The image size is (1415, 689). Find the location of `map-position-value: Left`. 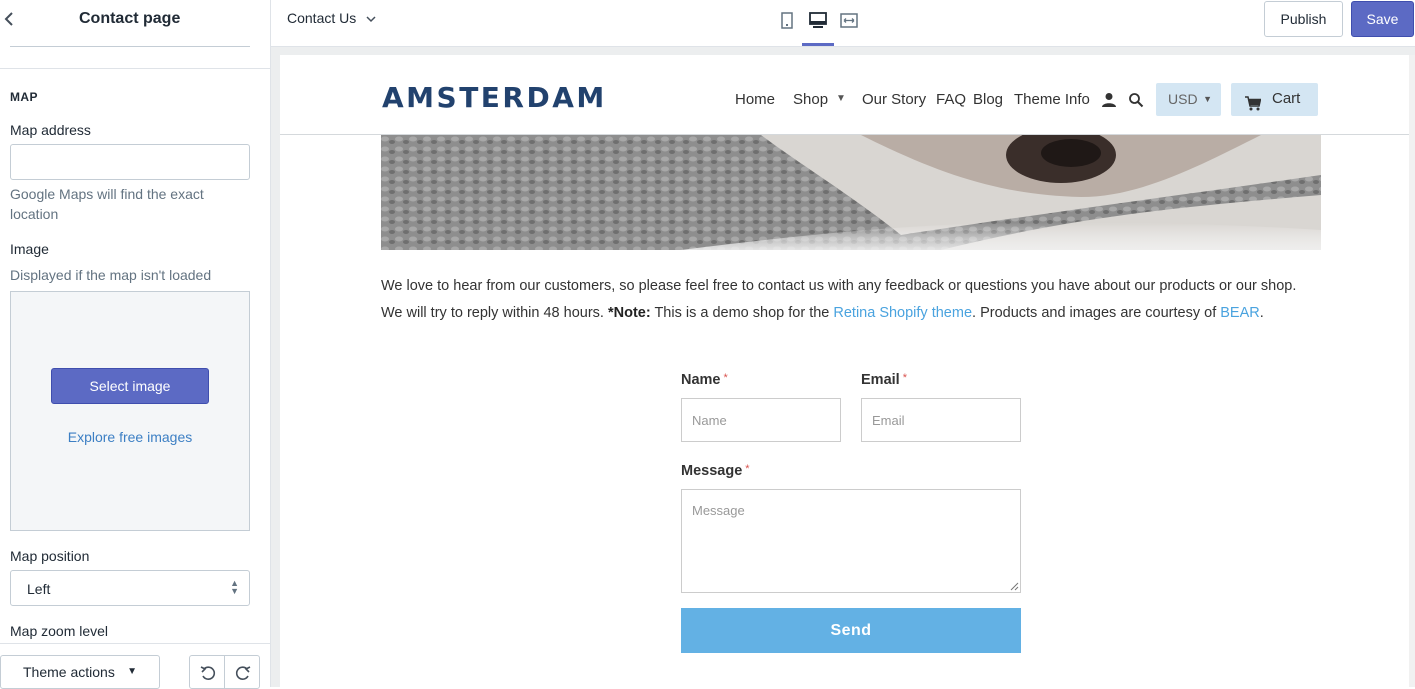

map-position-value: Left is located at coordinates (39, 589).